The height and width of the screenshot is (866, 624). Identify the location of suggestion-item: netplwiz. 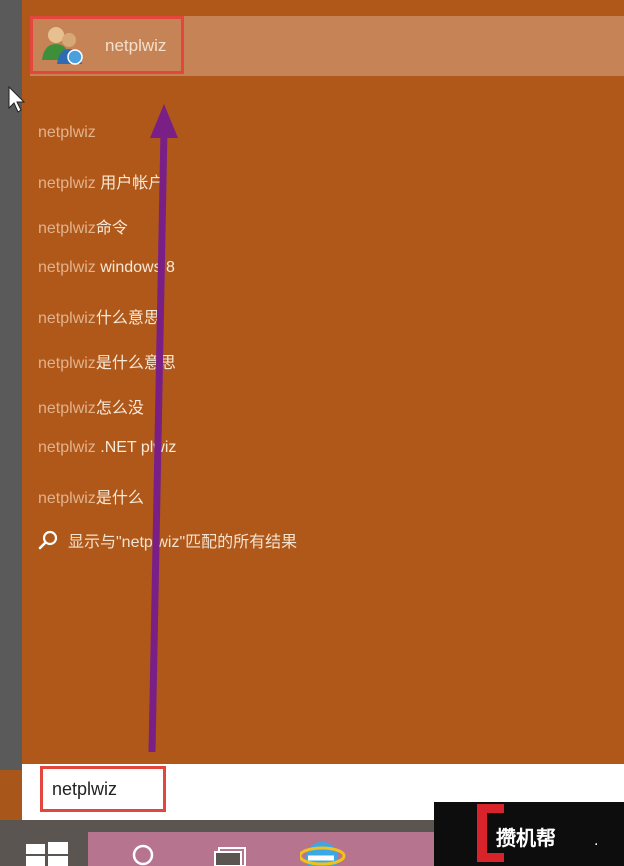
(67, 133).